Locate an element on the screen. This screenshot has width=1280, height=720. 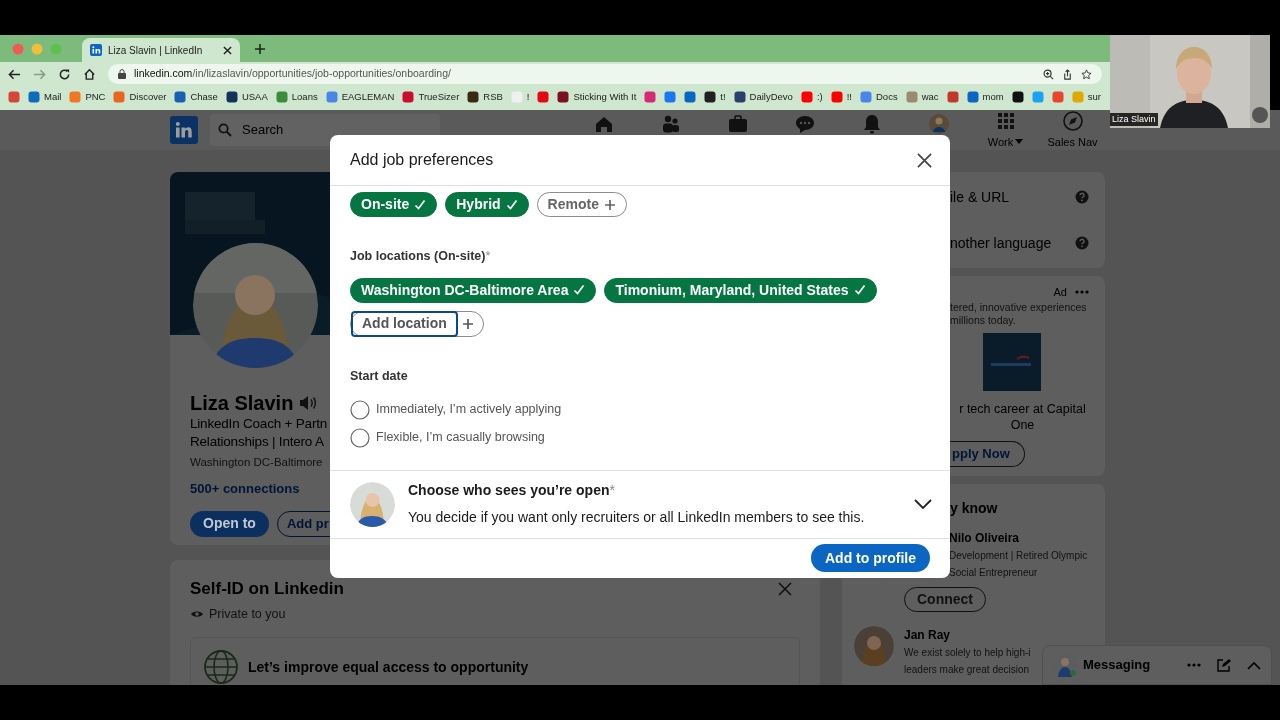
bookmark: Loans is located at coordinates (296, 97).